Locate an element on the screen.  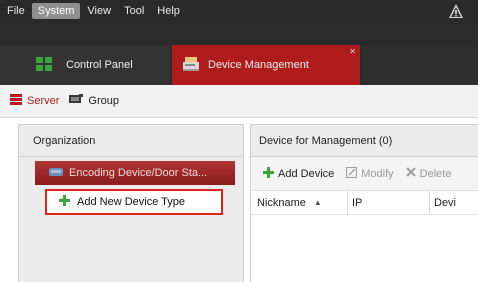
subtab-server-label: Server is located at coordinates (43, 101).